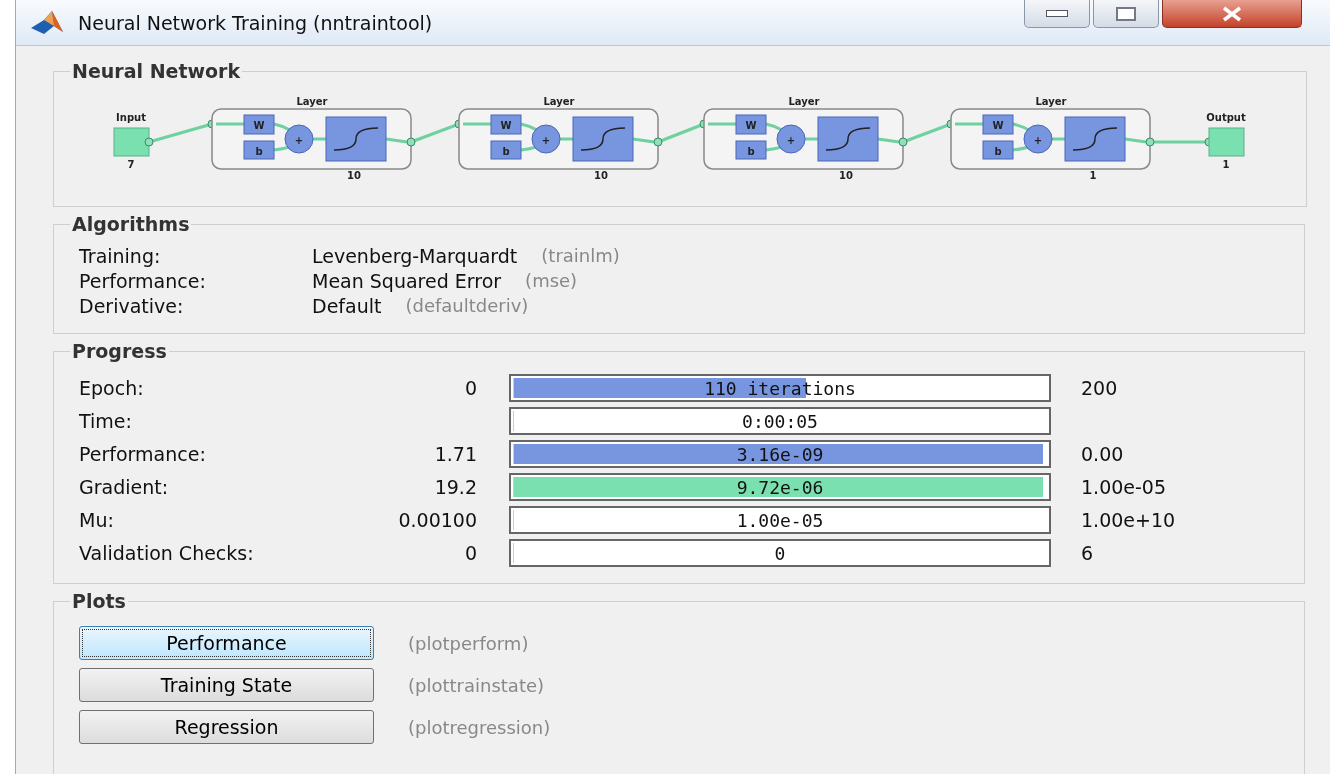 The height and width of the screenshot is (774, 1342). I want to click on function-name: (defaultderiv), so click(467, 306).